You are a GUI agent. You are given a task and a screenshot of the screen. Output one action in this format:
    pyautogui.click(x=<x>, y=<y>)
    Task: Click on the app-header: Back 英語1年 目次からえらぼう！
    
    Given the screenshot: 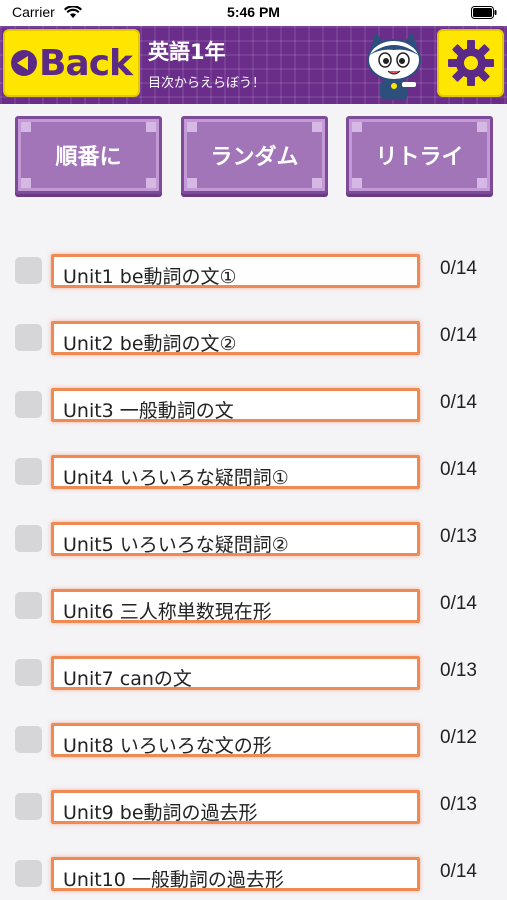 What is the action you would take?
    pyautogui.click(x=253, y=65)
    